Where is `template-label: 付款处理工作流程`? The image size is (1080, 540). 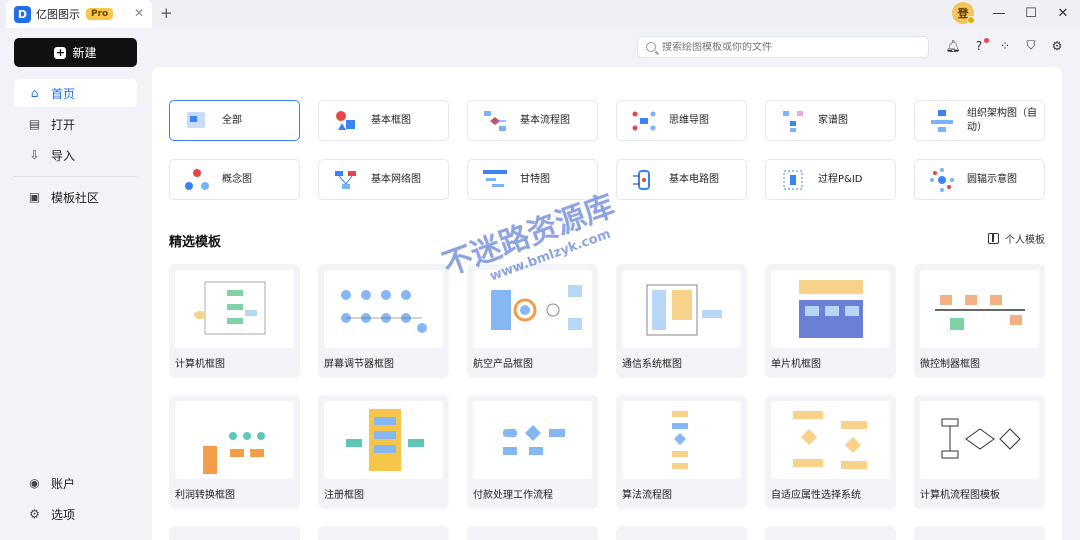
template-label: 付款处理工作流程 is located at coordinates (513, 495).